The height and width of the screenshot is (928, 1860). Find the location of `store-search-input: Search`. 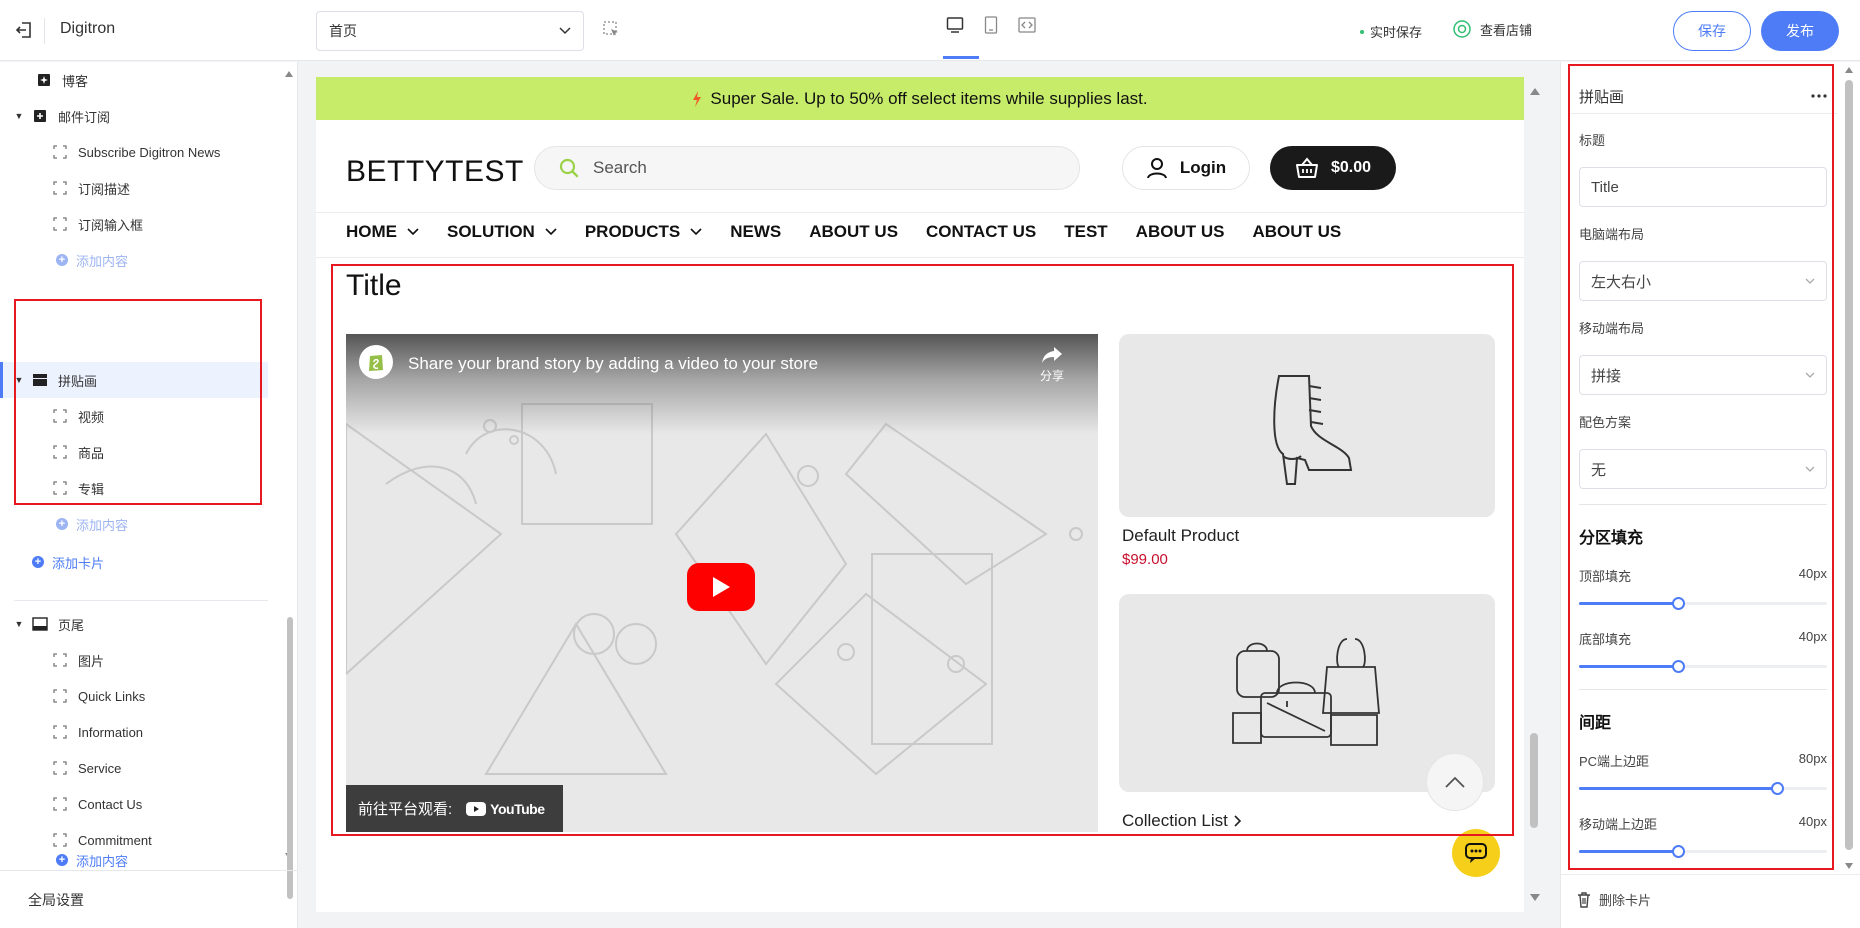

store-search-input: Search is located at coordinates (807, 168).